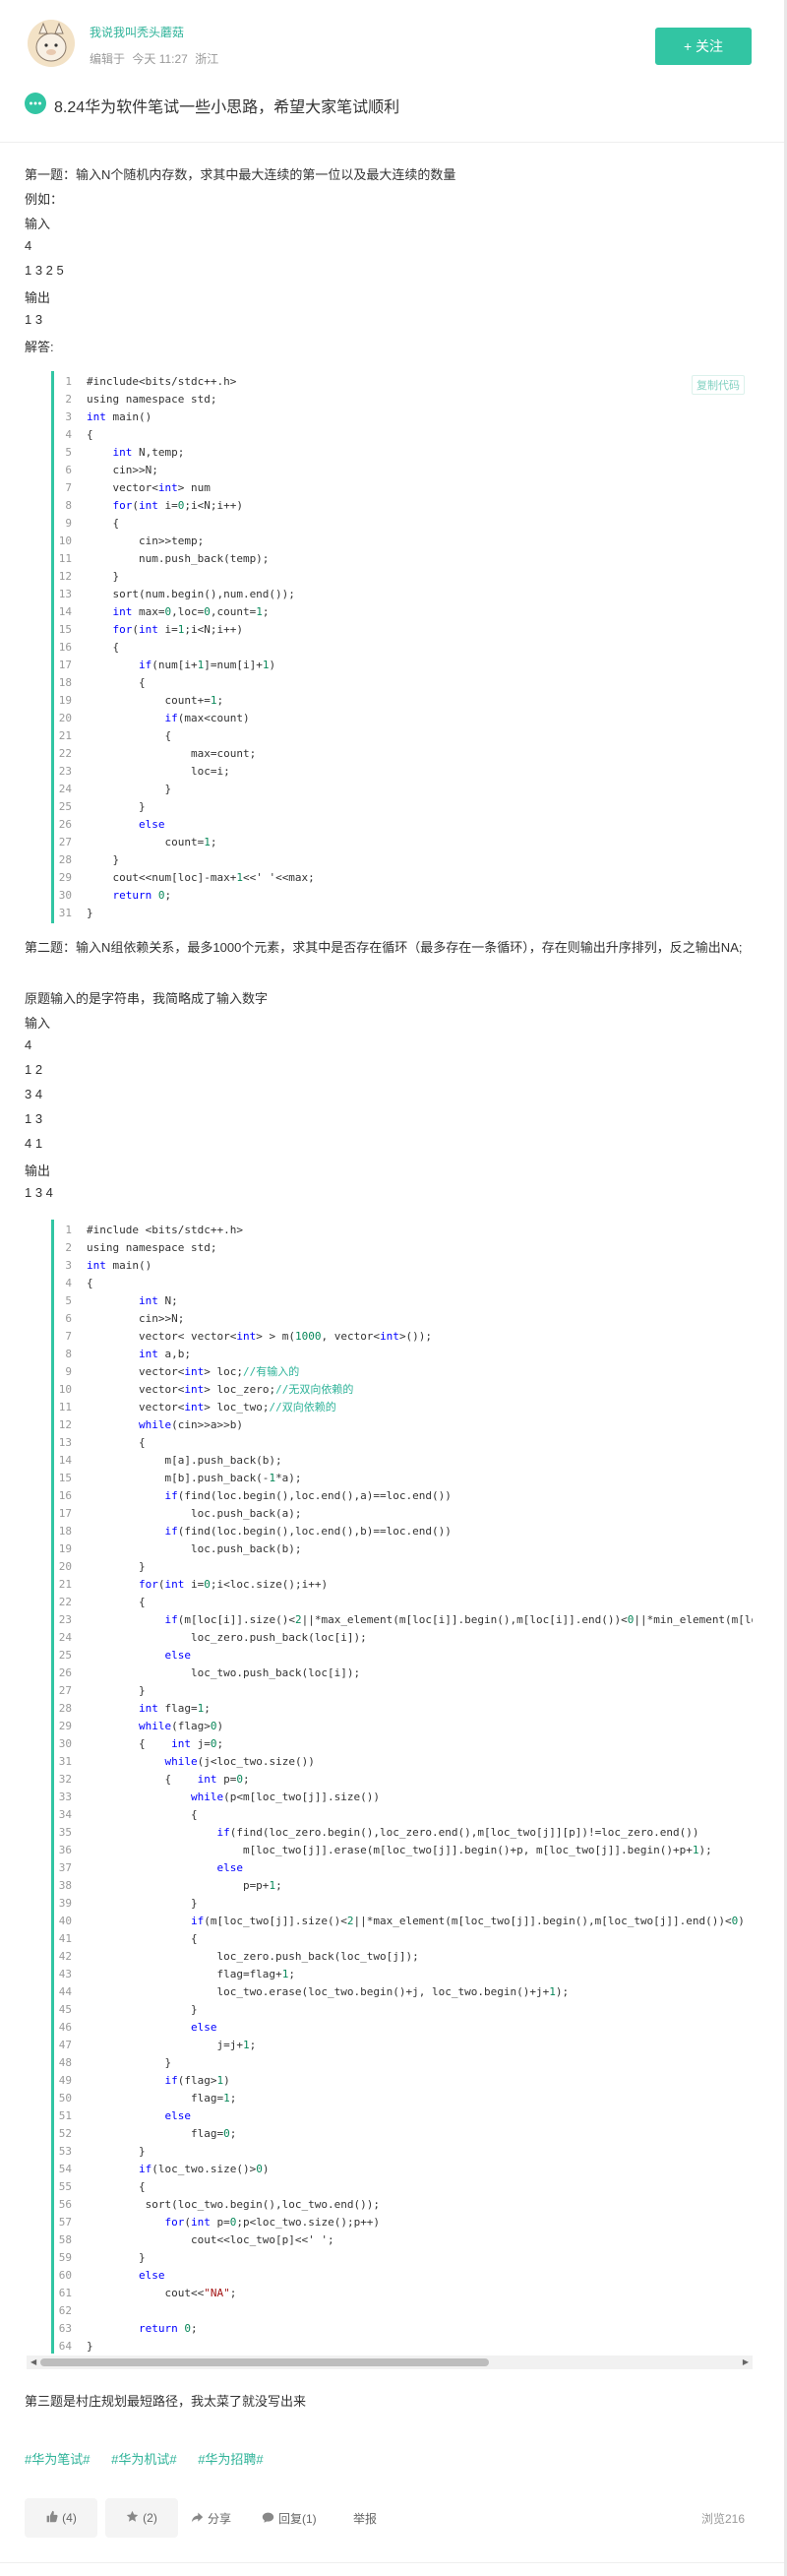 The image size is (787, 2576). What do you see at coordinates (65, 2222) in the screenshot?
I see `line-number: 57` at bounding box center [65, 2222].